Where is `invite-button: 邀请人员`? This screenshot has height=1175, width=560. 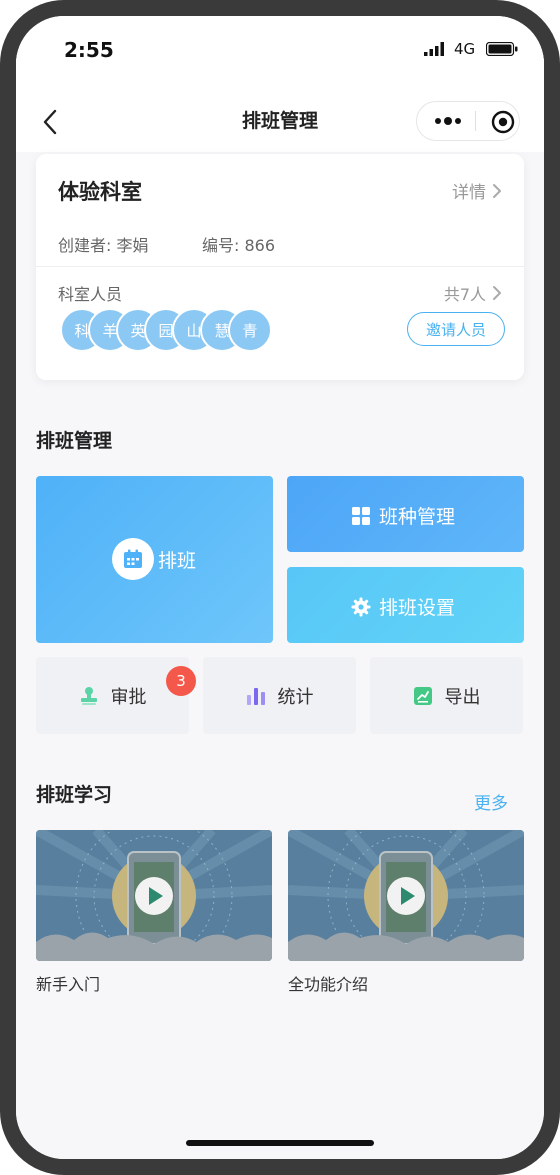
invite-button: 邀请人员 is located at coordinates (456, 329).